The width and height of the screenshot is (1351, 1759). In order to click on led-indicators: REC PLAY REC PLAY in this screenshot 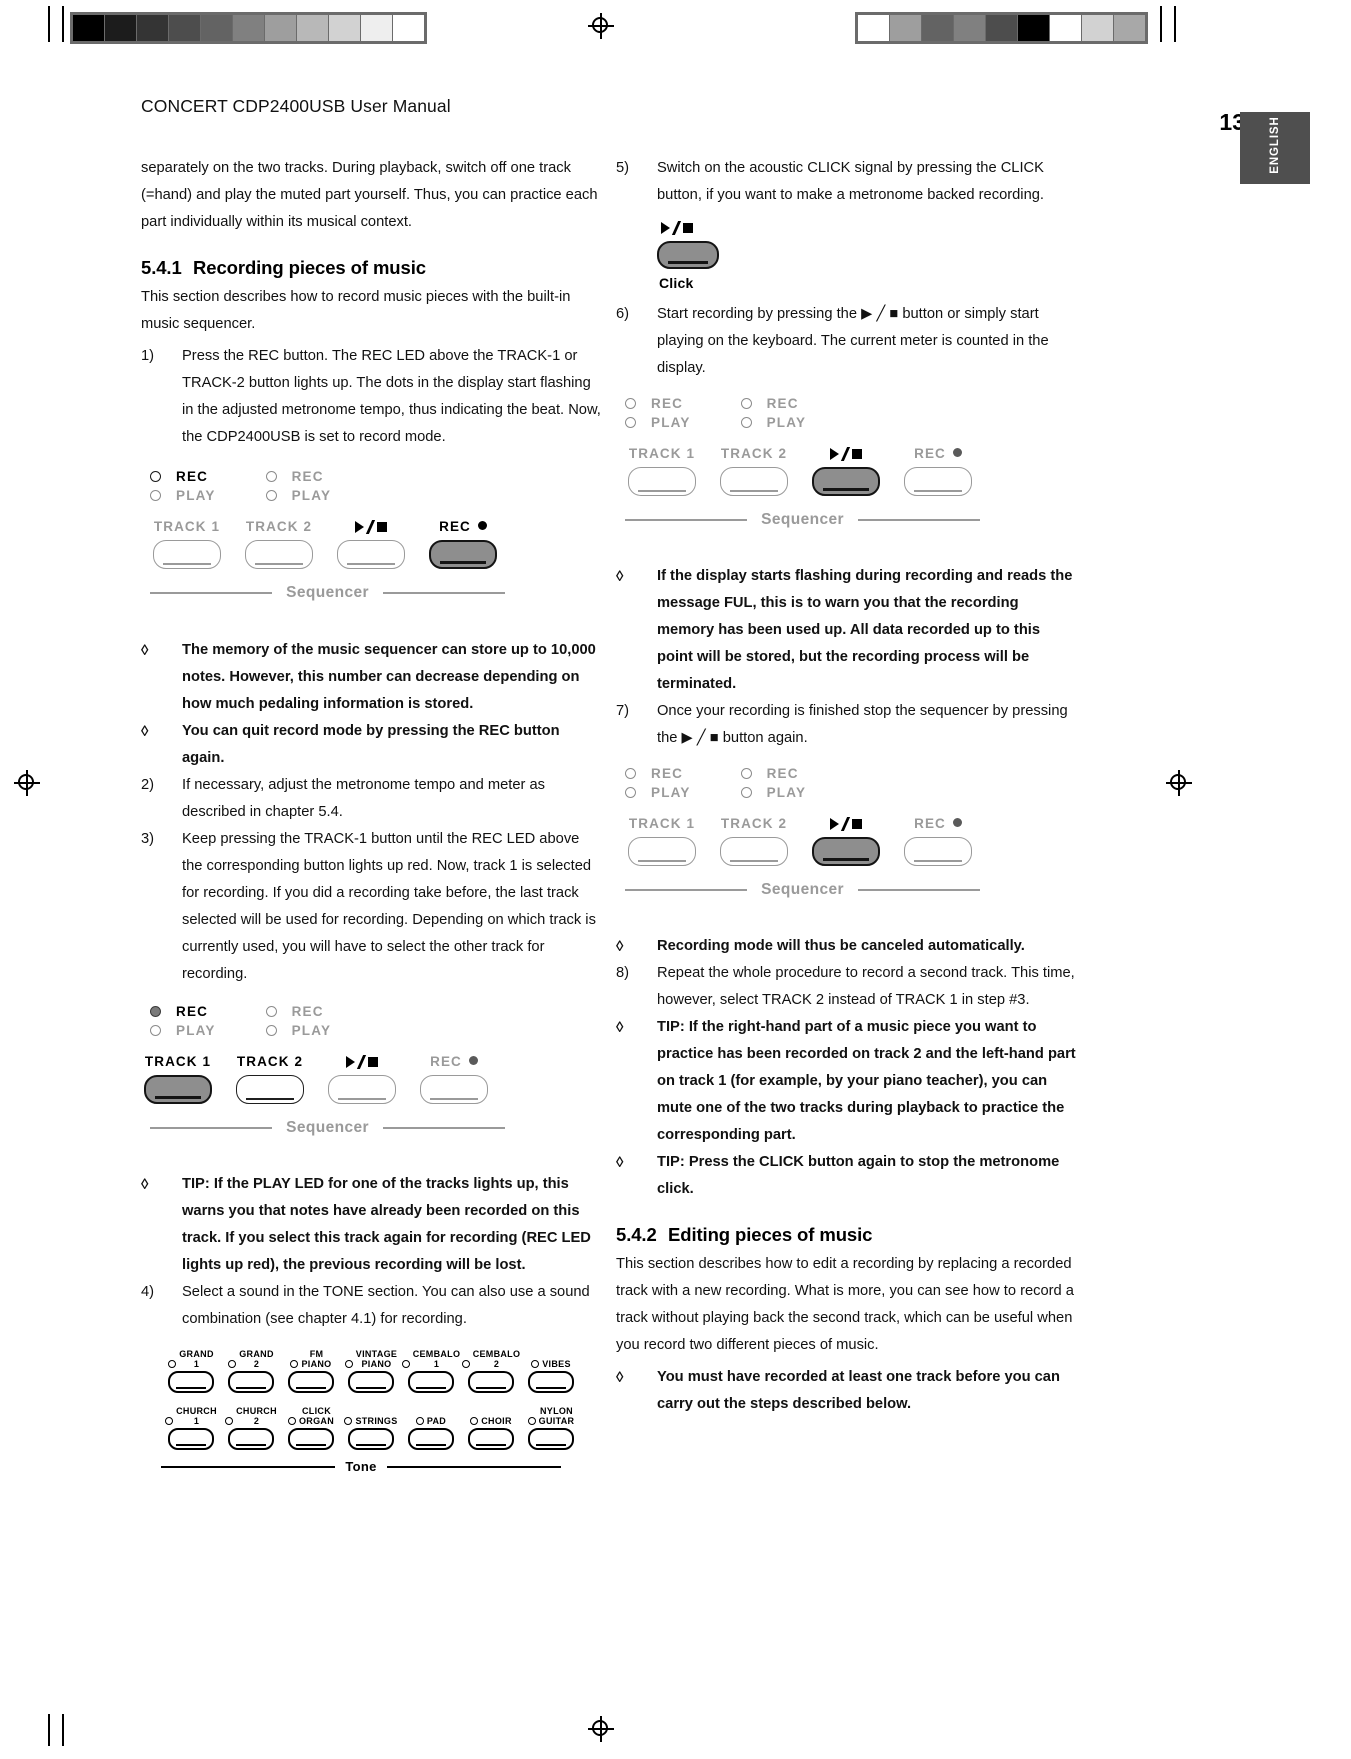, I will do `click(851, 413)`.